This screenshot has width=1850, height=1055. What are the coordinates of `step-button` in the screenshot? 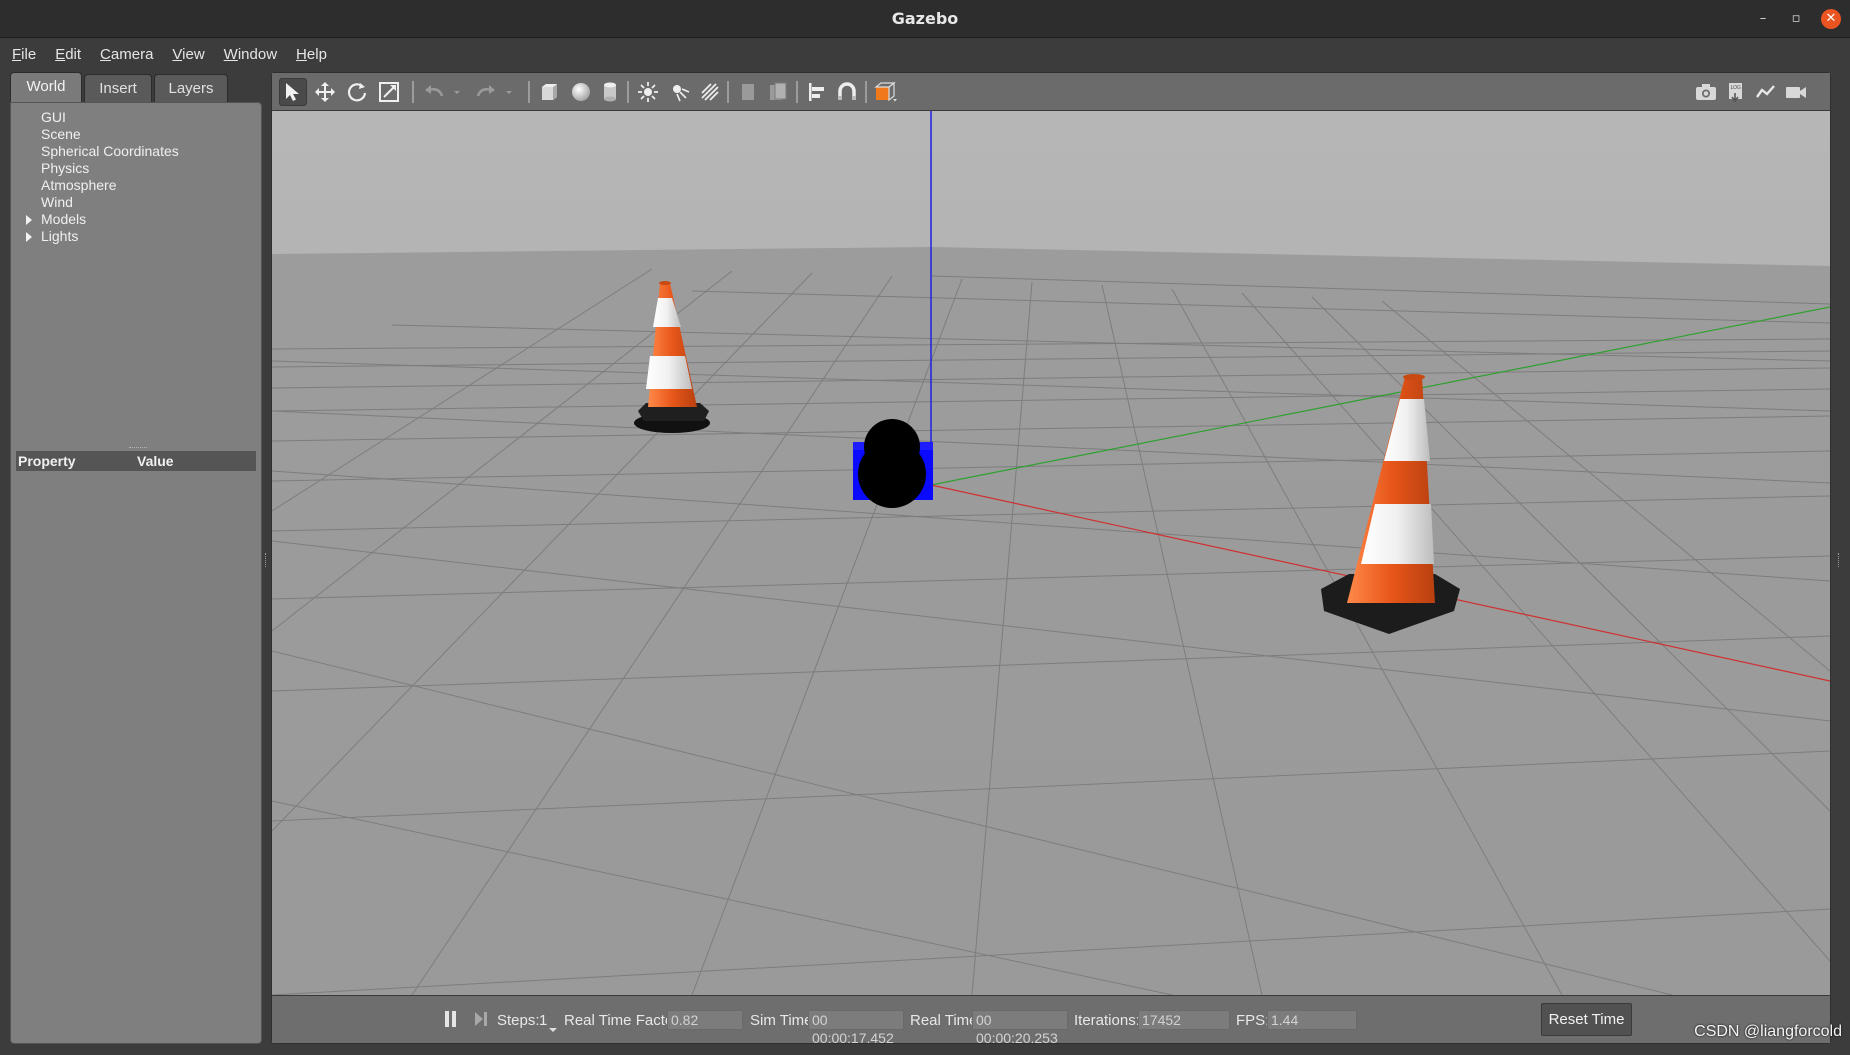 It's located at (481, 1019).